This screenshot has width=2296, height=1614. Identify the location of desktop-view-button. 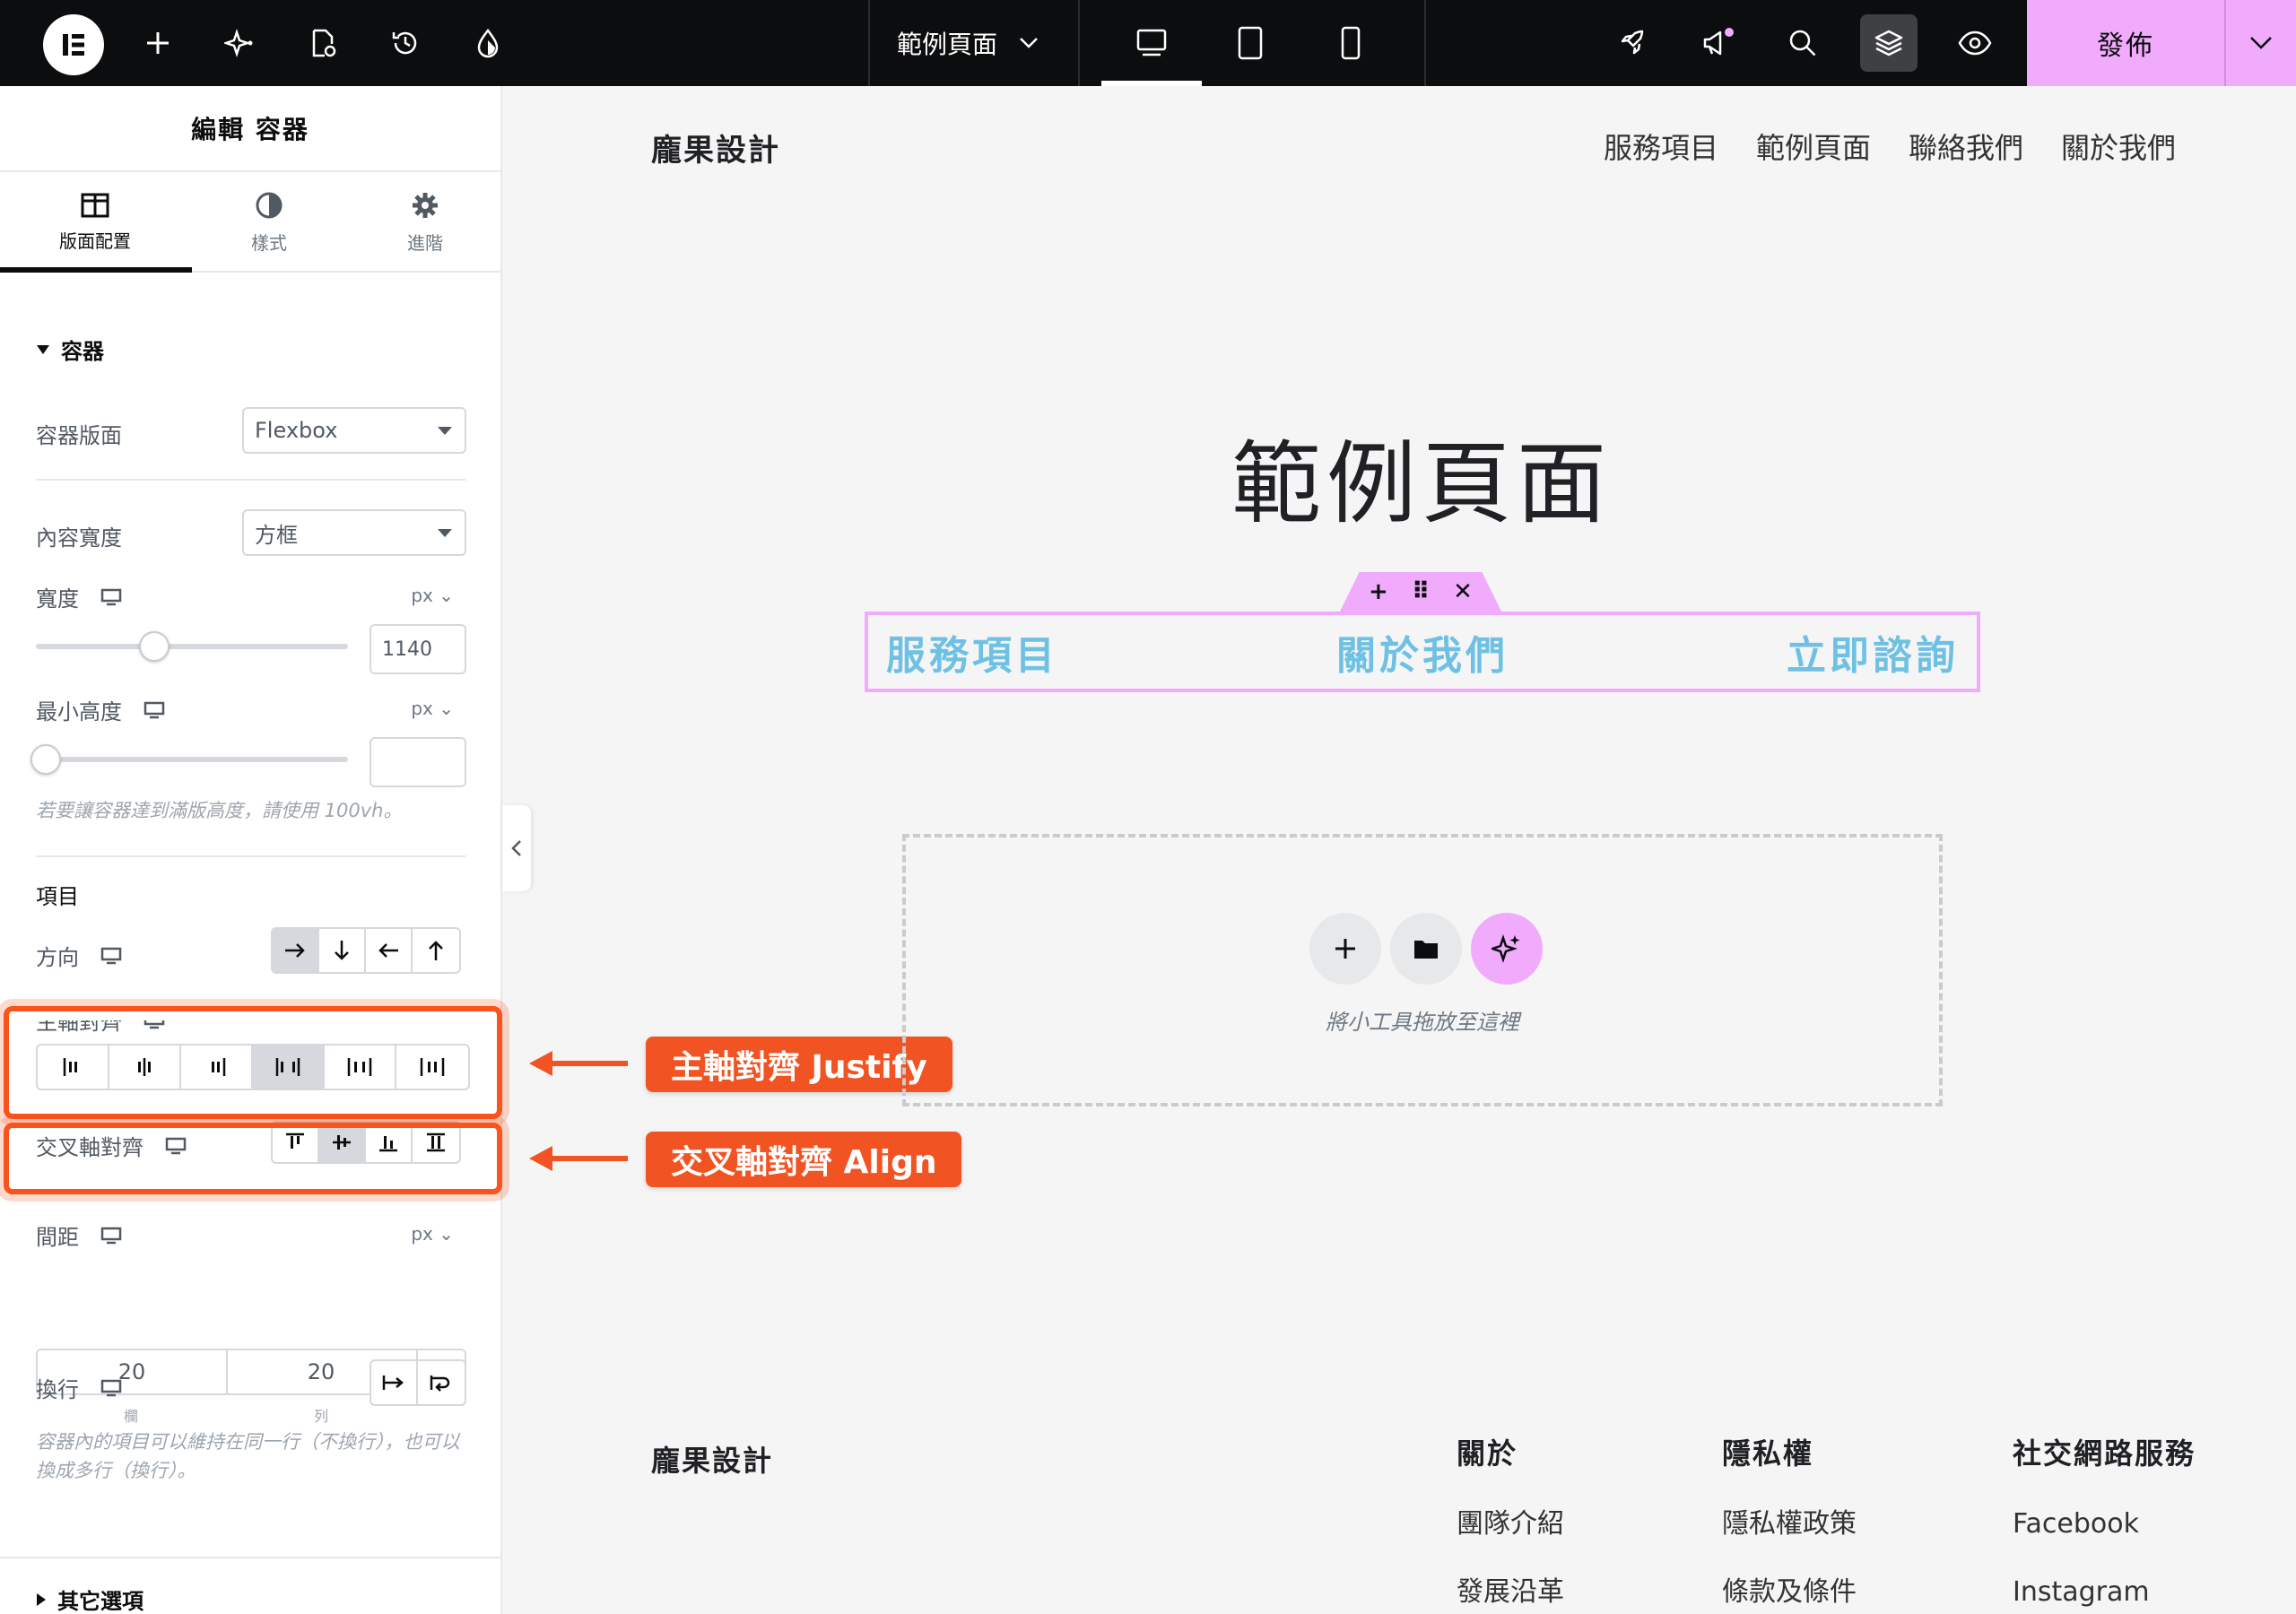
(1151, 43).